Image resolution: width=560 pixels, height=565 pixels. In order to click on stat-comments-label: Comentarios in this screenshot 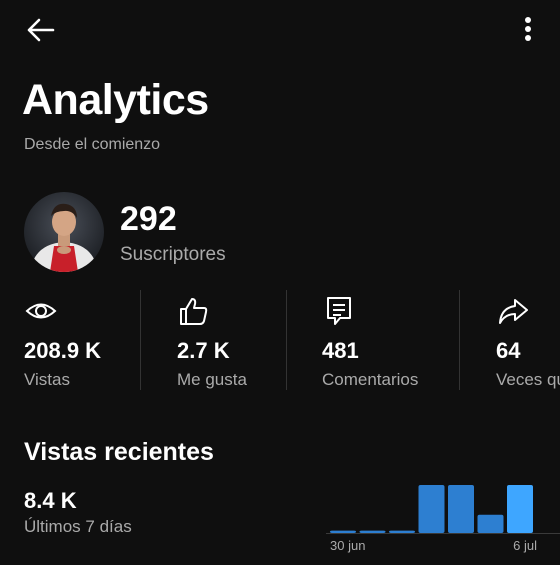, I will do `click(370, 379)`.